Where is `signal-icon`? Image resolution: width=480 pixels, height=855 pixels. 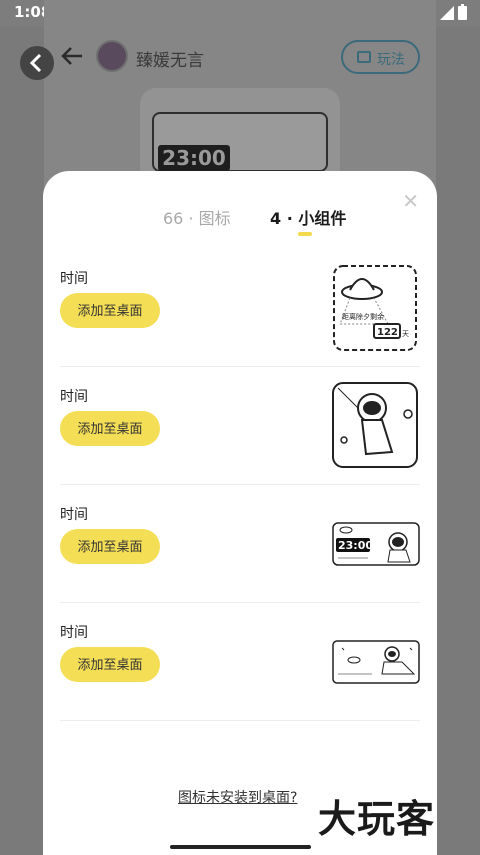 signal-icon is located at coordinates (447, 14).